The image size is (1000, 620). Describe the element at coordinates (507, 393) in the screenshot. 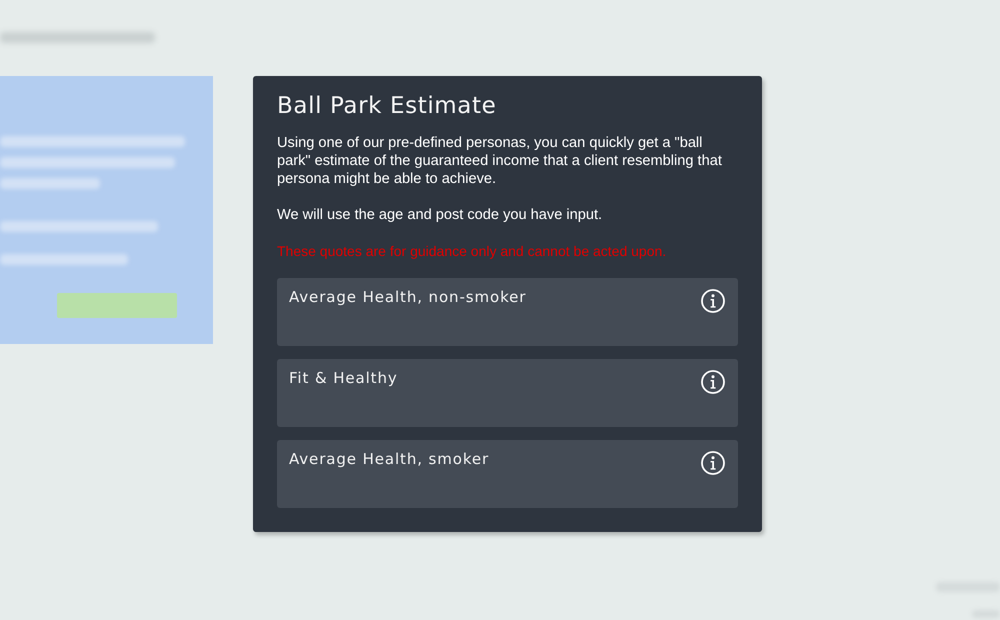

I see `persona-card: Fit & Healthy` at that location.